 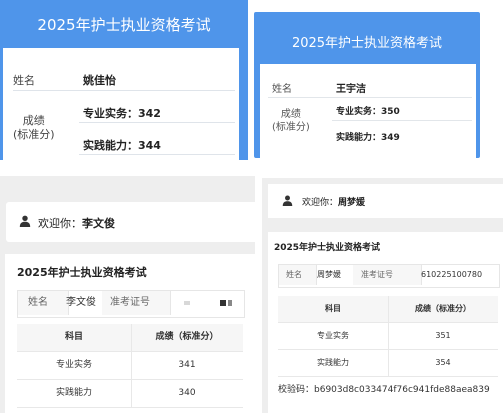 What do you see at coordinates (130, 222) in the screenshot?
I see `welcome-bar: 欢迎你：李文俊` at bounding box center [130, 222].